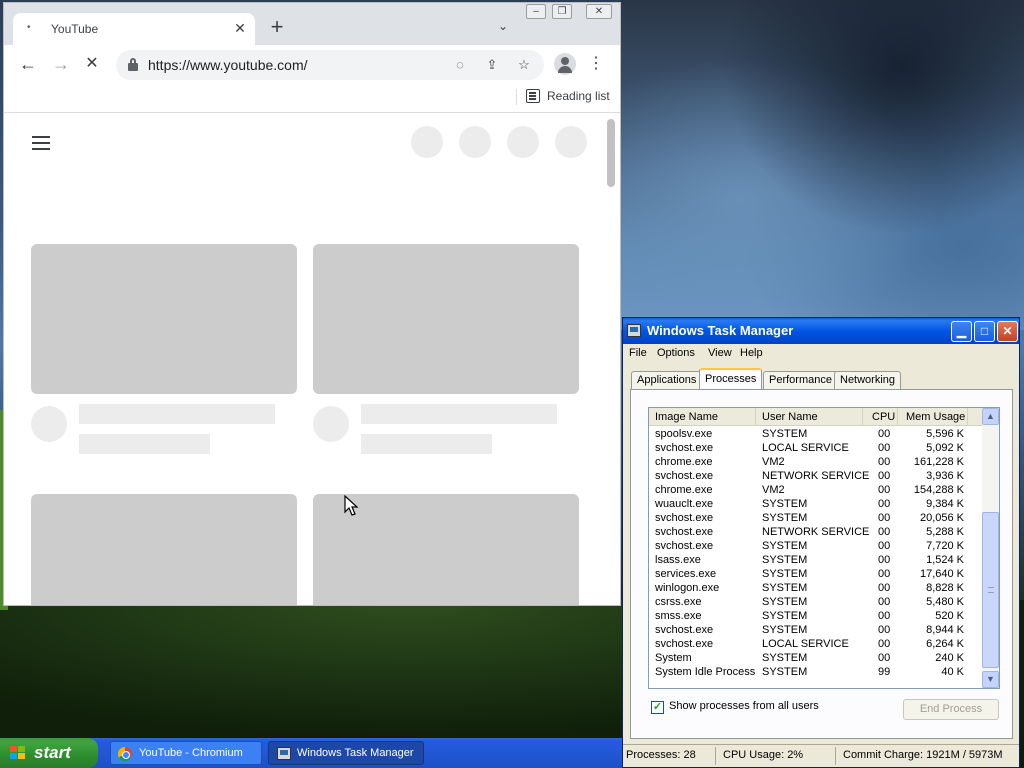 This screenshot has height=768, width=1024. Describe the element at coordinates (191, 753) in the screenshot. I see `taskbar-item-label: YouTube - Chromium` at that location.